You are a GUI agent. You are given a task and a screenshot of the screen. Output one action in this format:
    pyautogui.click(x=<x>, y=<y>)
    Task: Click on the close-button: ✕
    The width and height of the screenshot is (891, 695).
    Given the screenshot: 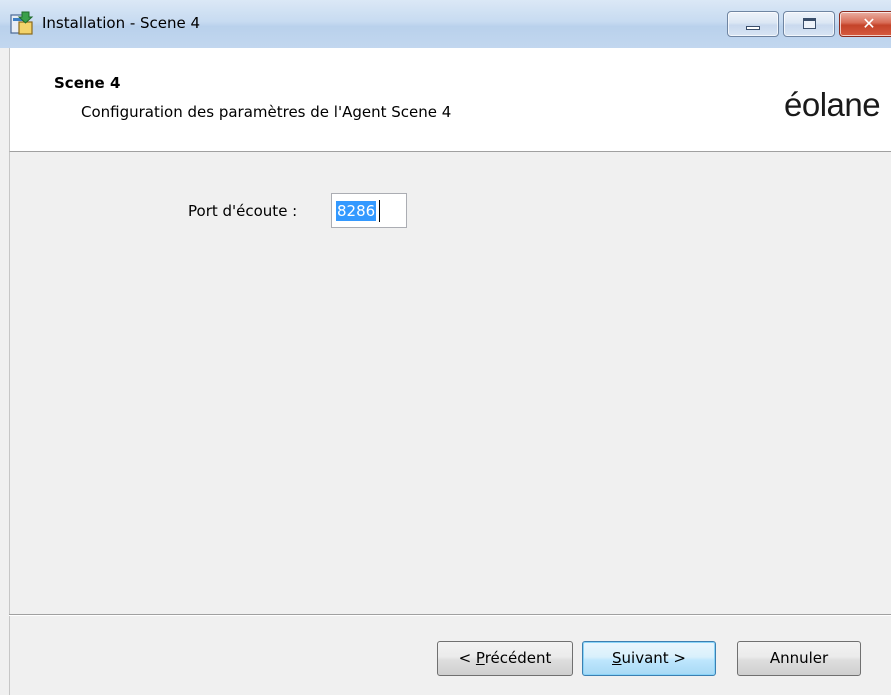 What is the action you would take?
    pyautogui.click(x=865, y=24)
    